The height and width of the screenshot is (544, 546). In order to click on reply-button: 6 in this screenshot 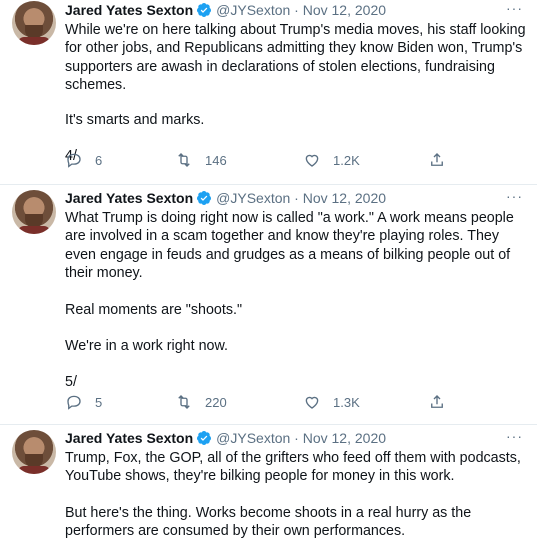, I will do `click(83, 160)`.